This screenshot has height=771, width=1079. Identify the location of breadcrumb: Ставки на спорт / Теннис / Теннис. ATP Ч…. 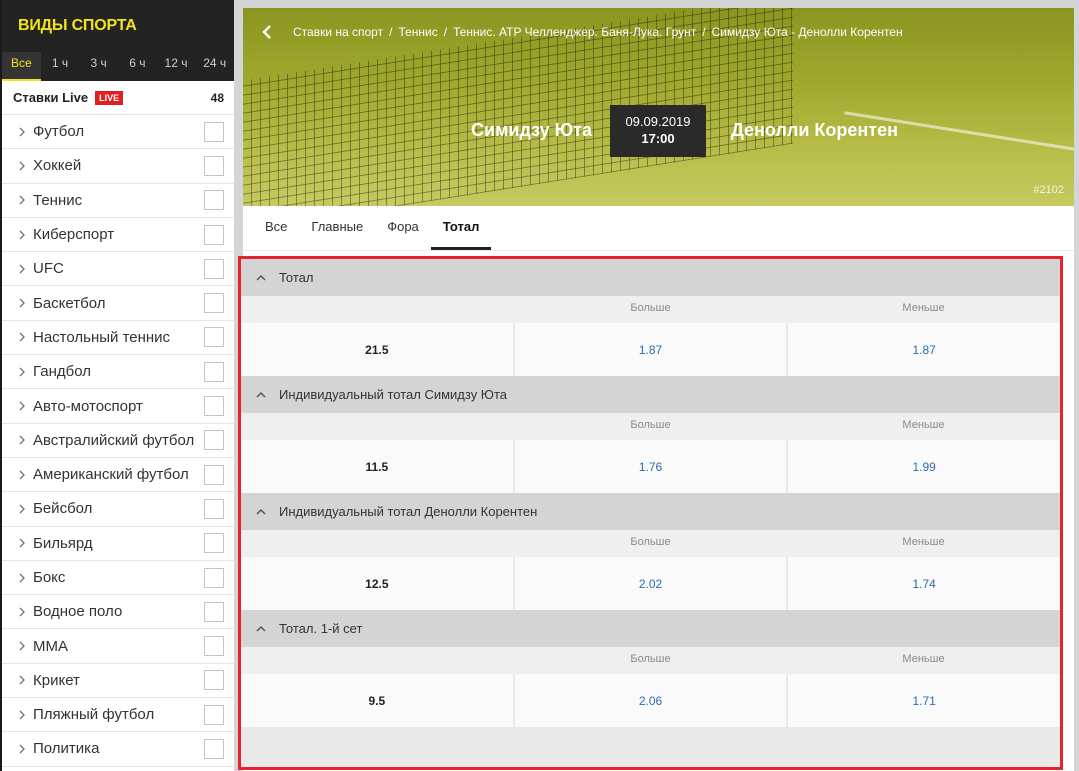
(582, 32).